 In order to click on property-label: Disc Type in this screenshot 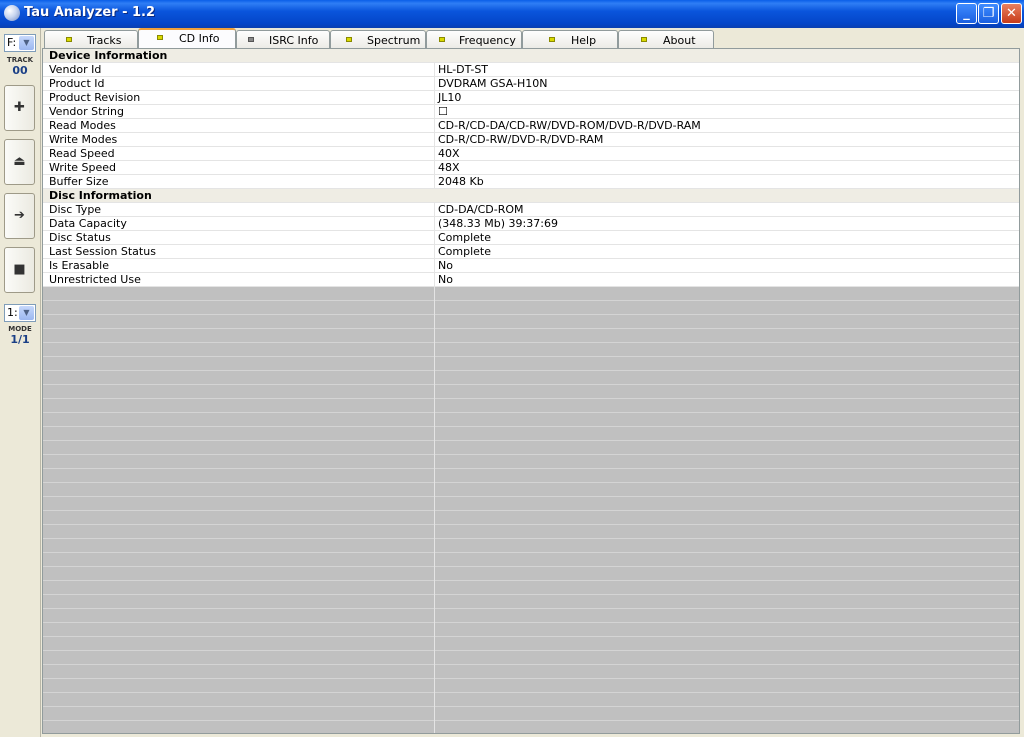, I will do `click(75, 209)`.